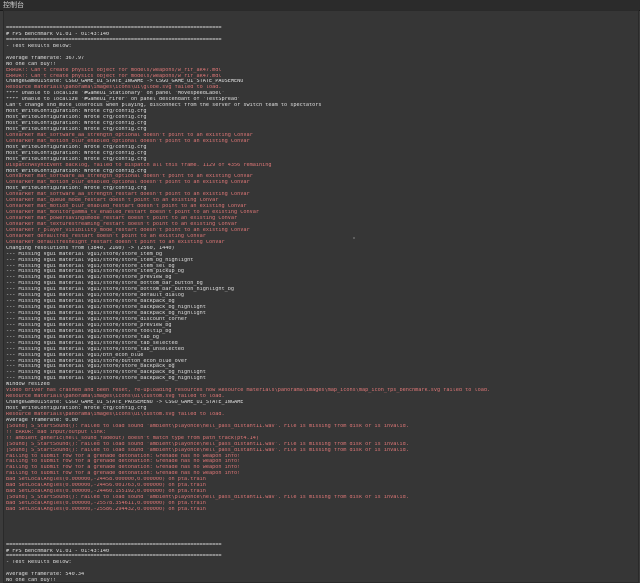 The image size is (640, 583). Describe the element at coordinates (13, 5) in the screenshot. I see `window-title: 控制台` at that location.